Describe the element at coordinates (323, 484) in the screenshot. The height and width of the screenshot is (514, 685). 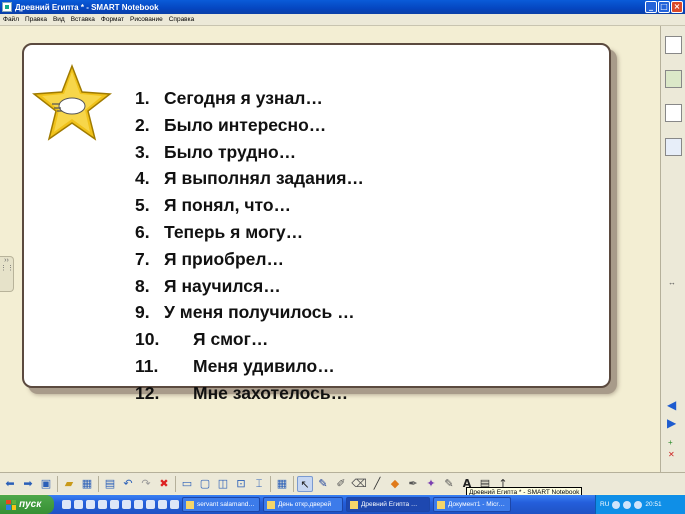
I see `pen-icon: ✎` at that location.